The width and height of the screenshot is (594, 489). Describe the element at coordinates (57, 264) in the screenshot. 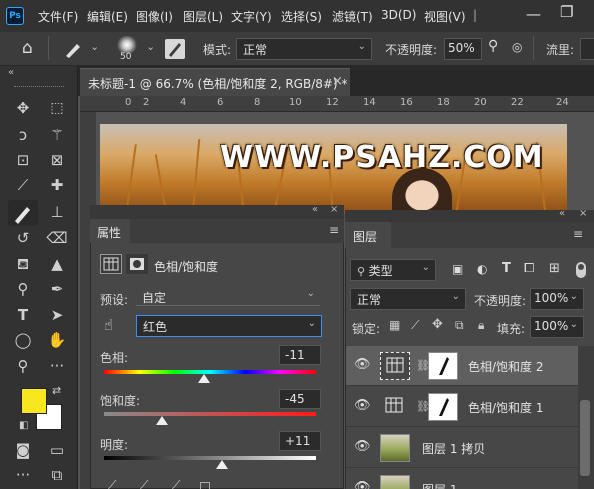

I see `blur-tool-icon: ▲` at that location.